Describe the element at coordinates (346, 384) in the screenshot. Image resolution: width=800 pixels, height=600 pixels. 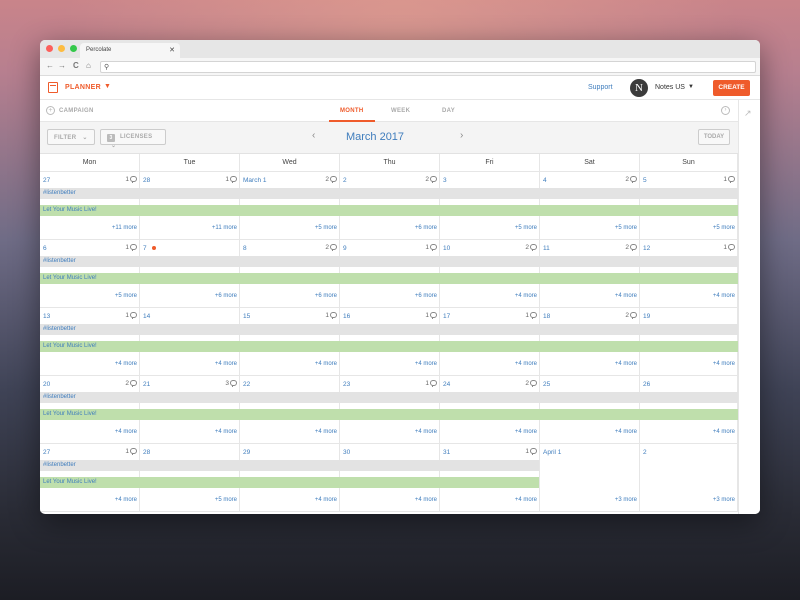
I see `day-number: 23` at that location.